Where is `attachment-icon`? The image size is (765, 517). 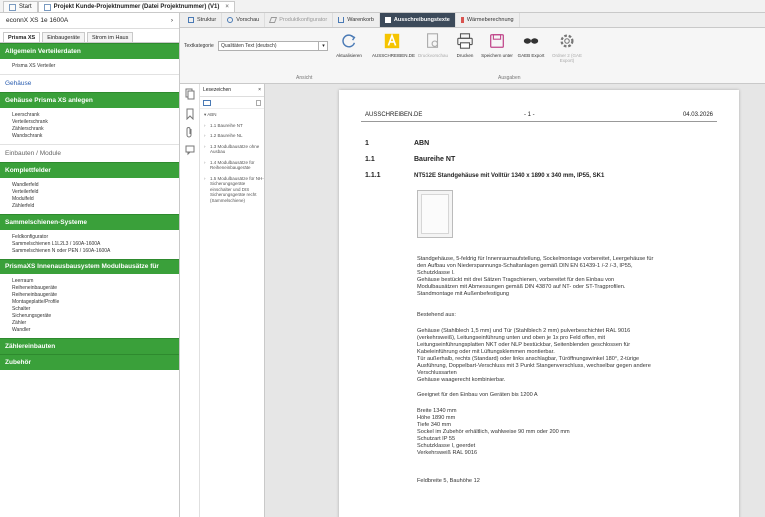
attachment-icon is located at coordinates (190, 132).